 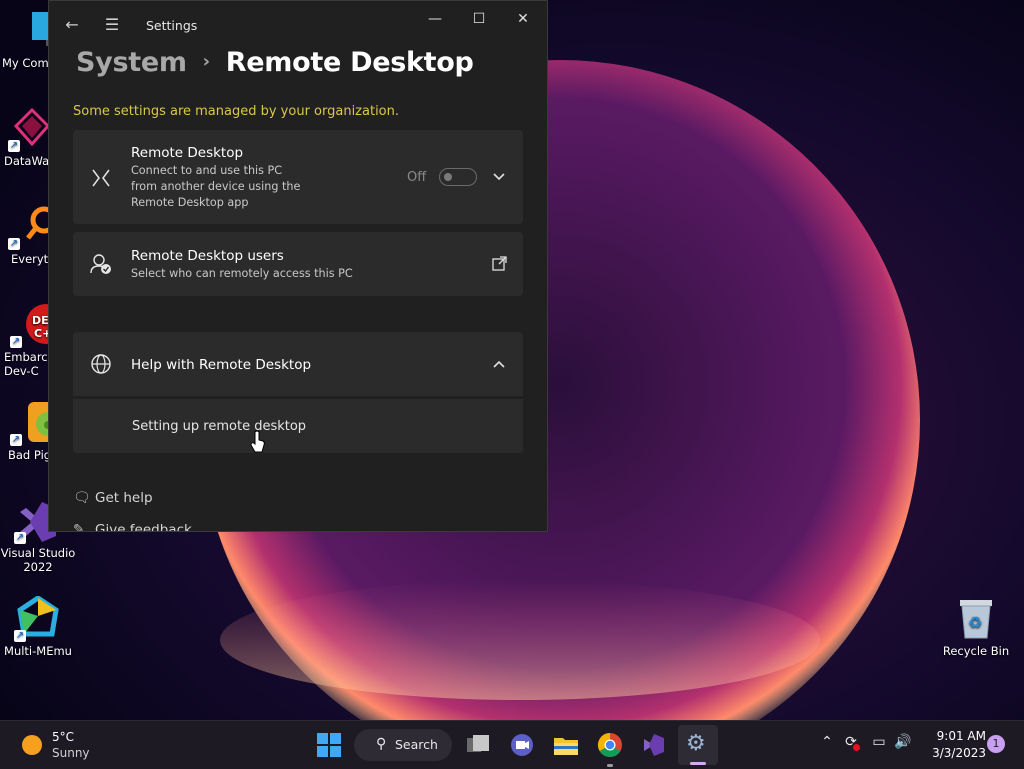 I want to click on task-view-icon, so click(x=478, y=745).